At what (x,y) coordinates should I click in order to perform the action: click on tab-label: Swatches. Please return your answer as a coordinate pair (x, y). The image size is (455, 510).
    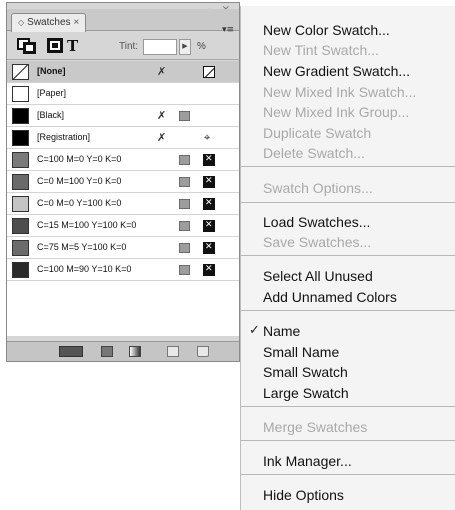
    Looking at the image, I should click on (49, 22).